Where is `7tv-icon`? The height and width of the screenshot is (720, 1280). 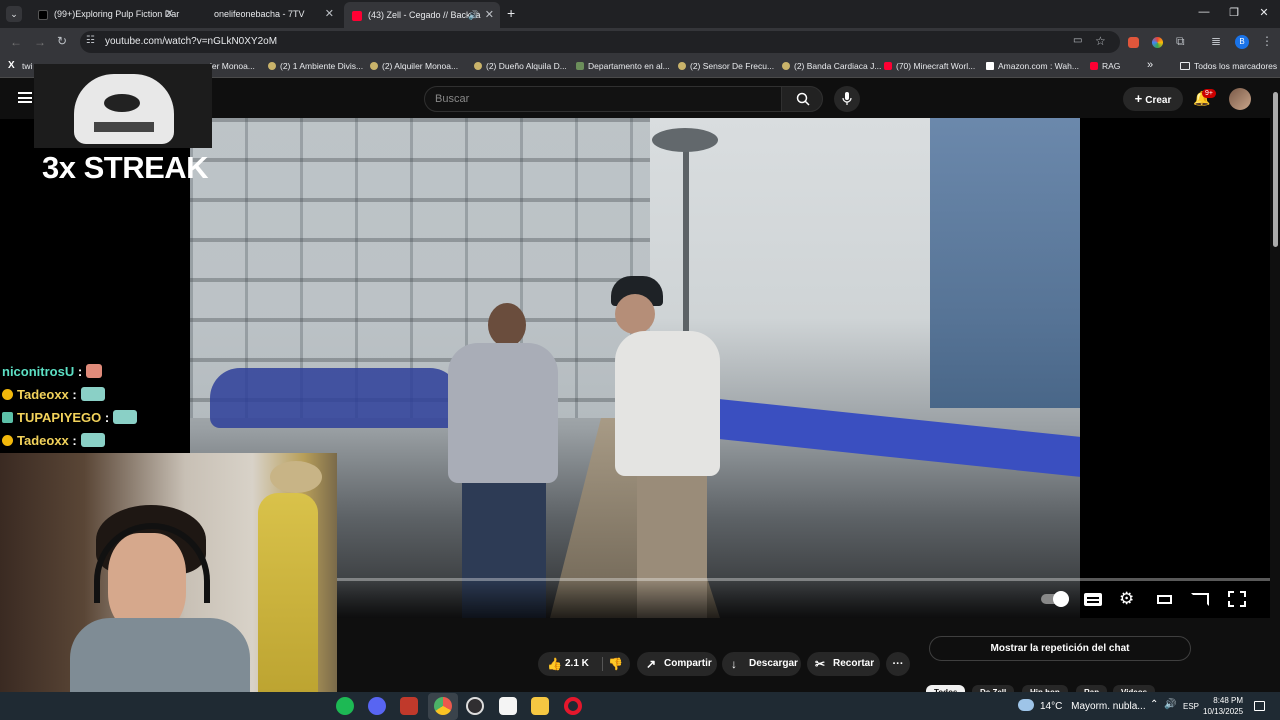 7tv-icon is located at coordinates (203, 15).